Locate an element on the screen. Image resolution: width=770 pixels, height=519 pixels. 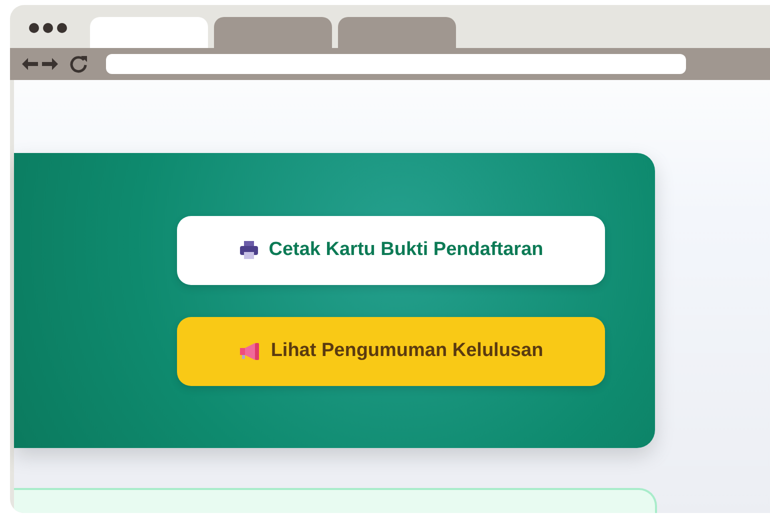
printer-icon is located at coordinates (248, 250).